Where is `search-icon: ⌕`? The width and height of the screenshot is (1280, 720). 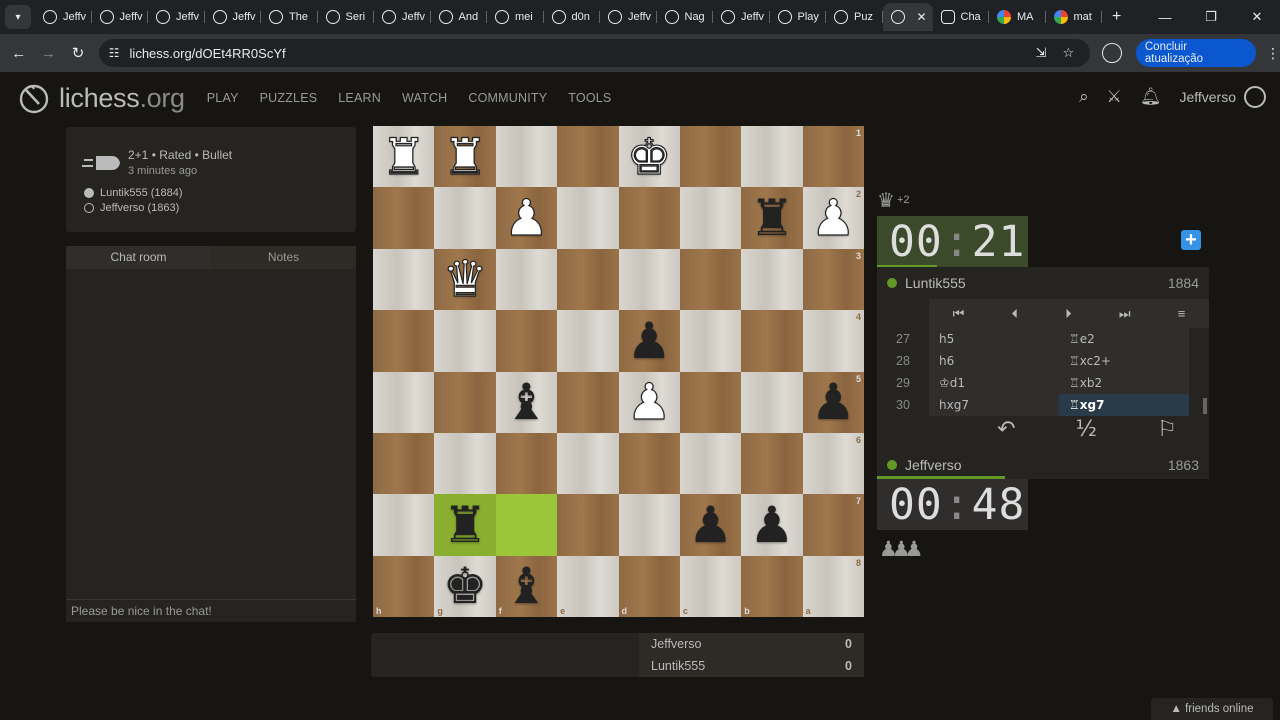
search-icon: ⌕ is located at coordinates (1084, 97).